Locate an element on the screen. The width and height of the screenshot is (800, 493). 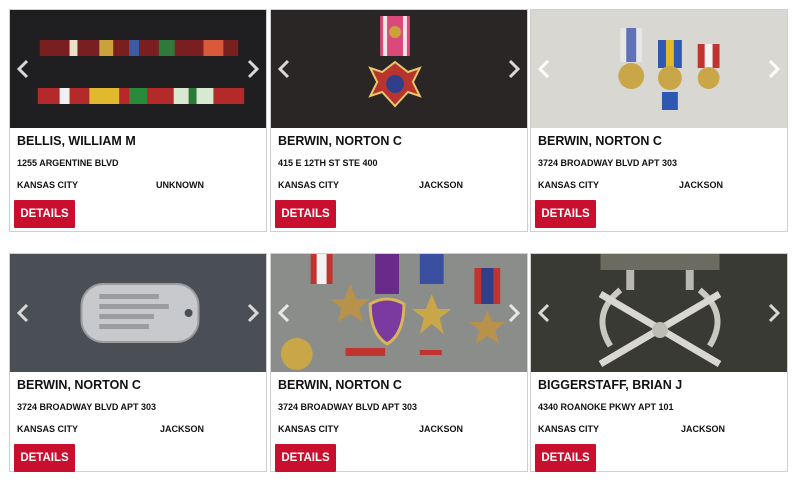
dog-tag-photo is located at coordinates (138, 313).